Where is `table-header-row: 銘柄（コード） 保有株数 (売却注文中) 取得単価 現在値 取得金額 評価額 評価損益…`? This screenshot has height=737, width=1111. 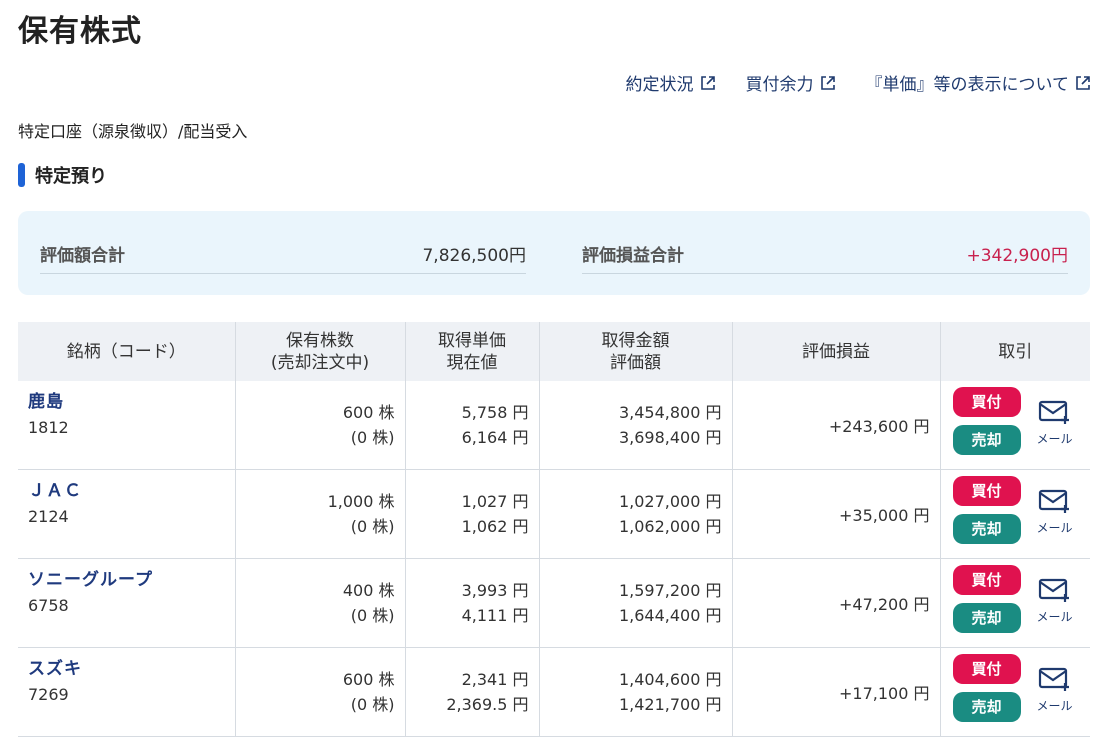
table-header-row: 銘柄（コード） 保有株数 (売却注文中) 取得単価 現在値 取得金額 評価額 評価損益… is located at coordinates (554, 351).